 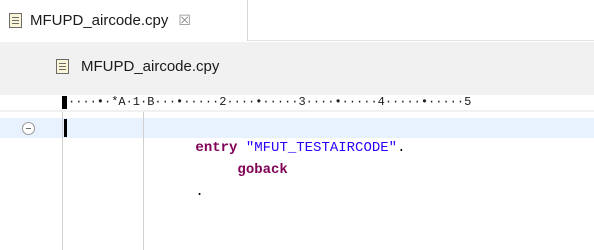 I want to click on period-terminator: ., so click(x=199, y=192).